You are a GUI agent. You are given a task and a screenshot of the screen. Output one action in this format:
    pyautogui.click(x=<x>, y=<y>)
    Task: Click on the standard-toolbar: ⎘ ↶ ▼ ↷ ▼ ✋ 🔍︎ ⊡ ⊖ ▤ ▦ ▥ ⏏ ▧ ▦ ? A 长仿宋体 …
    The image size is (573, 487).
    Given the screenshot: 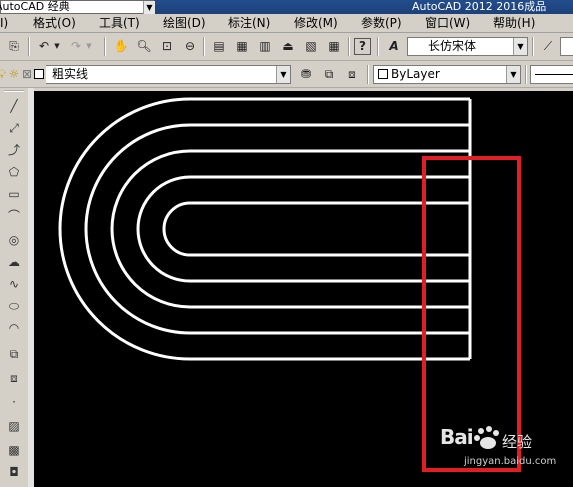 What is the action you would take?
    pyautogui.click(x=286, y=47)
    